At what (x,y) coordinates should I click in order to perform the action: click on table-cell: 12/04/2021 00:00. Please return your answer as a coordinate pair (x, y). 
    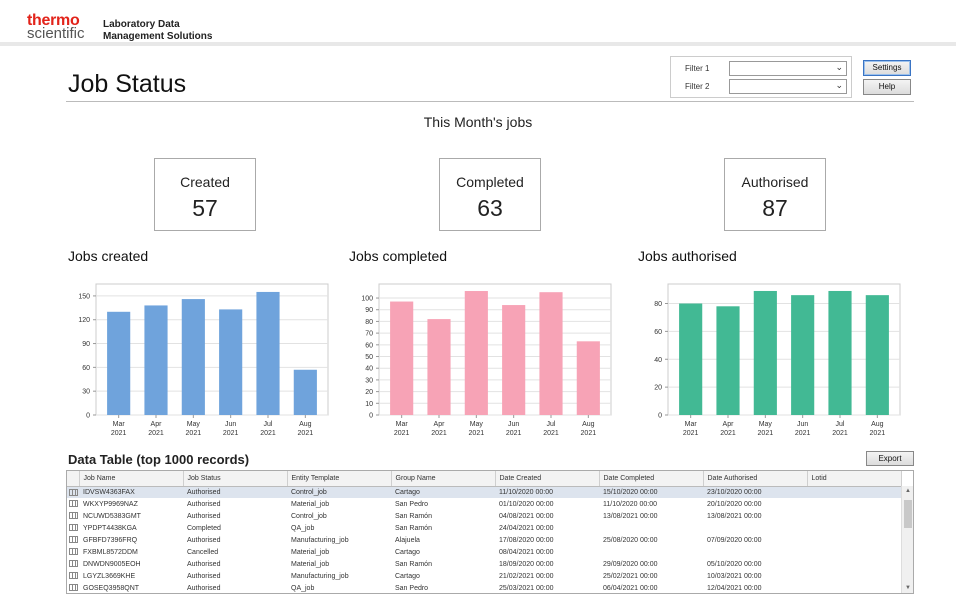
    Looking at the image, I should click on (734, 588).